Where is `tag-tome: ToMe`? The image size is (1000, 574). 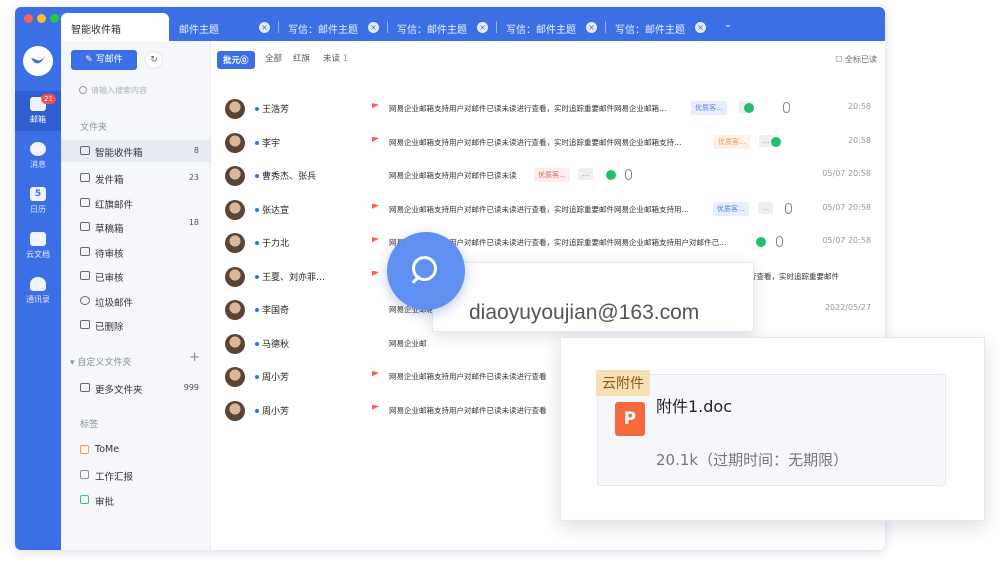
tag-tome: ToMe is located at coordinates (136, 450).